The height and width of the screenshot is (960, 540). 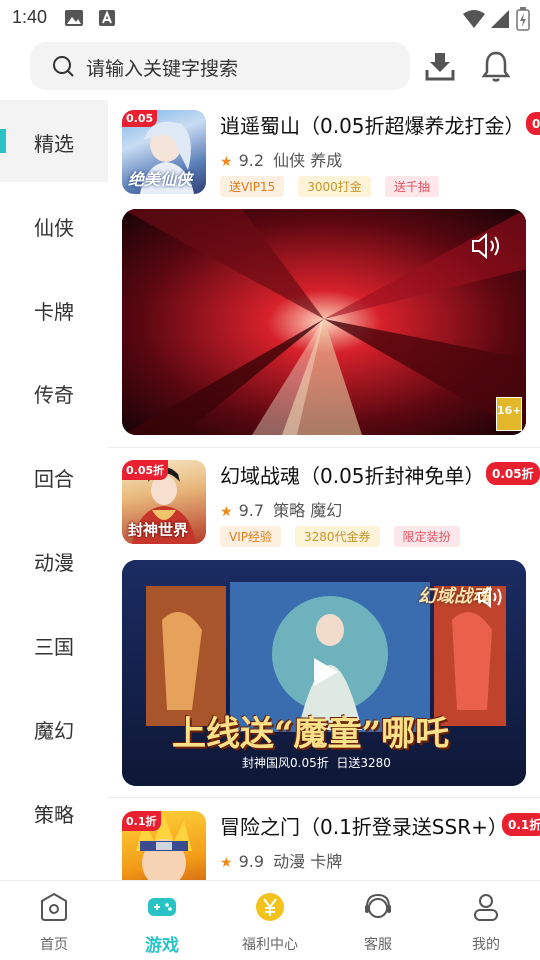 What do you see at coordinates (54, 228) in the screenshot?
I see `sidebar-item-label: 仙侠` at bounding box center [54, 228].